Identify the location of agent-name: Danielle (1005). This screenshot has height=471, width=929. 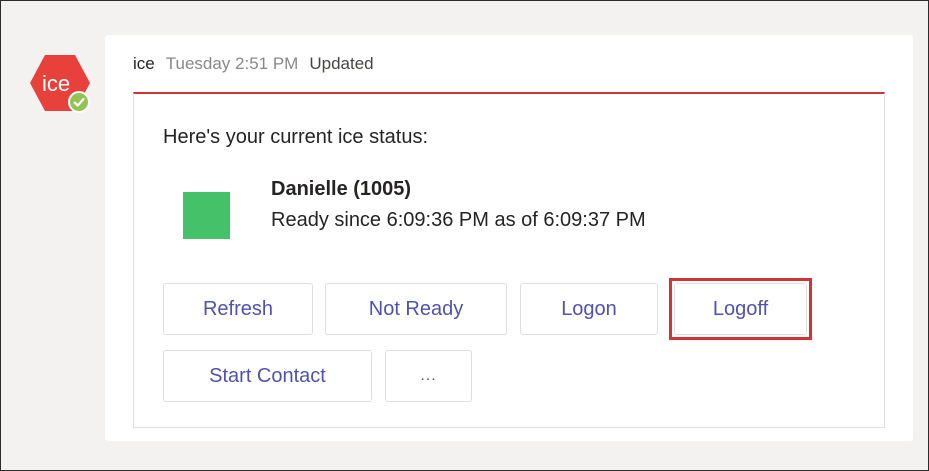
(341, 189).